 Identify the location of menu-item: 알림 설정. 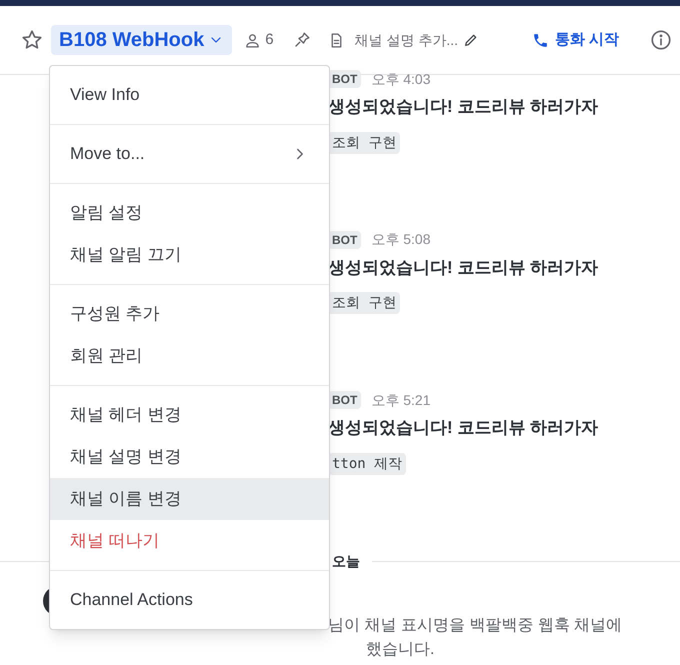
(189, 213).